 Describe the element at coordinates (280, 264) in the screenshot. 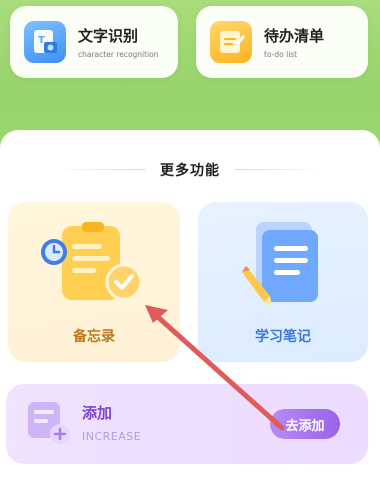

I see `study-notes-icon` at that location.